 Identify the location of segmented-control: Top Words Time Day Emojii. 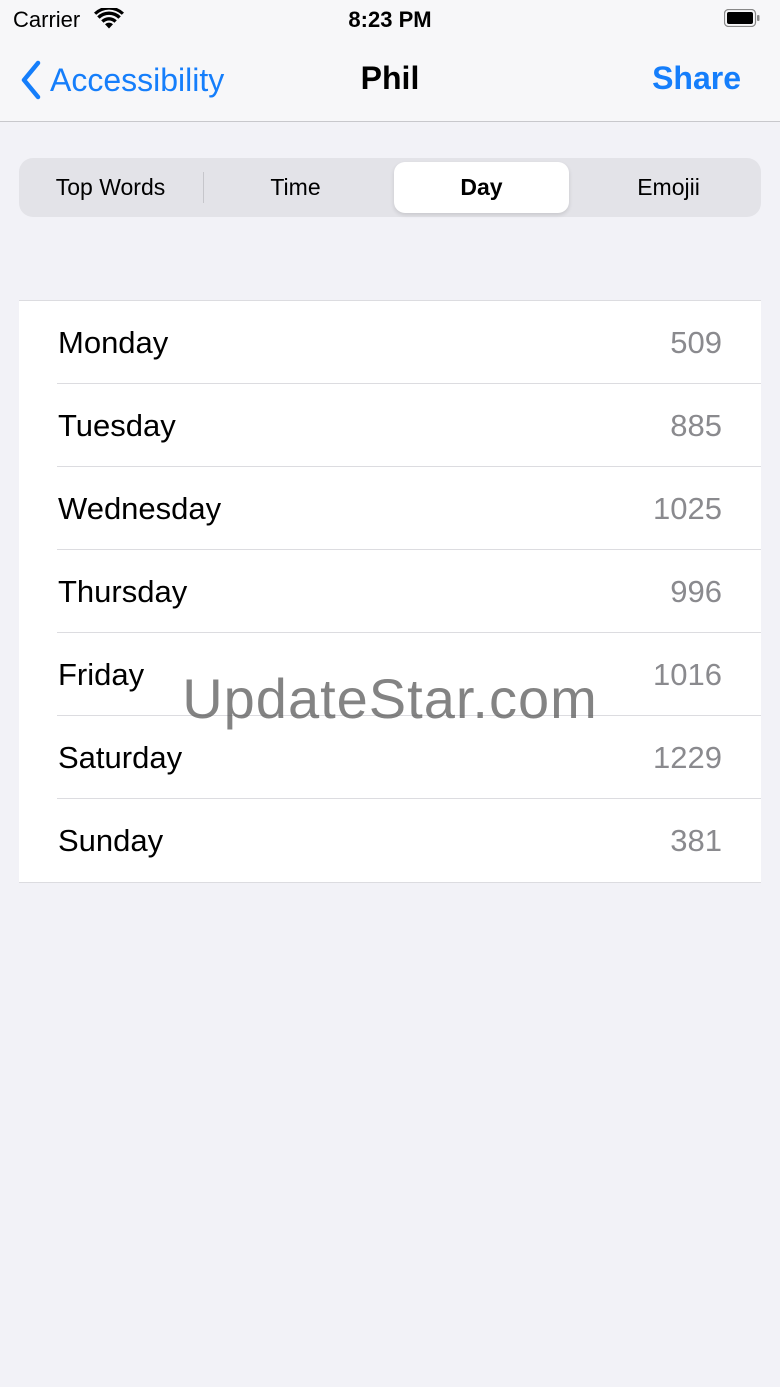
(390, 187).